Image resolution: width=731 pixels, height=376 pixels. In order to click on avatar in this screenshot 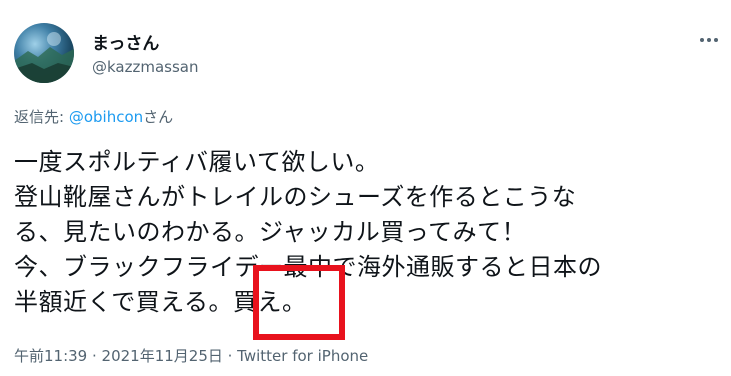, I will do `click(44, 53)`.